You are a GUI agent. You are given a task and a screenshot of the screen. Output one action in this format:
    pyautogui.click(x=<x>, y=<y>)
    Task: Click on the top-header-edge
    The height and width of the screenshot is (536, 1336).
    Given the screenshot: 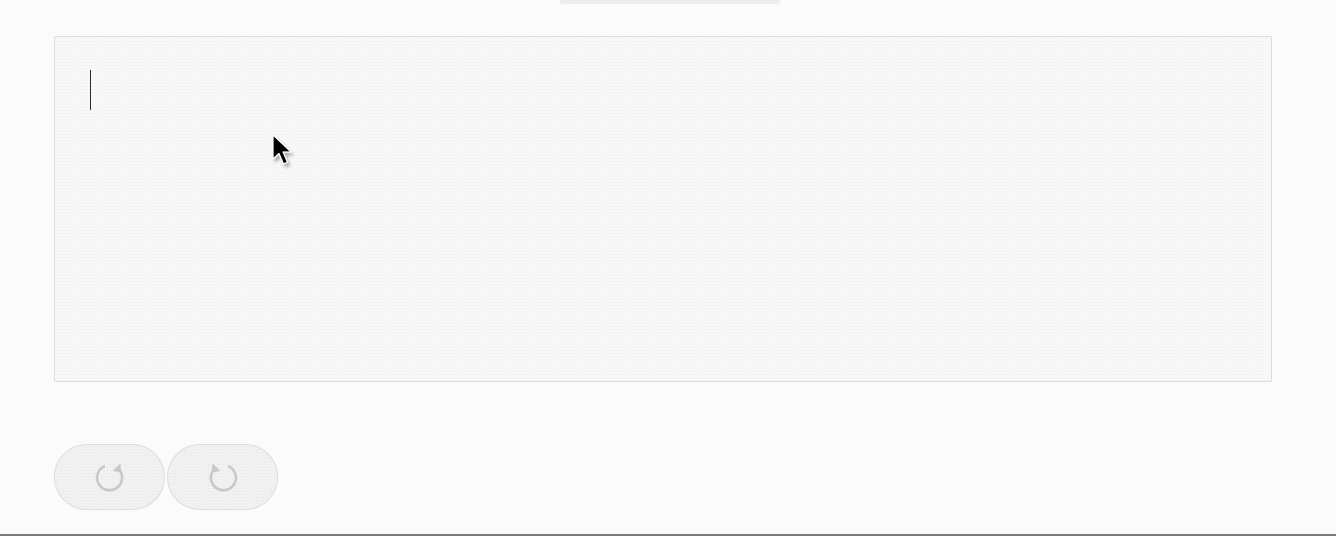 What is the action you would take?
    pyautogui.click(x=670, y=2)
    